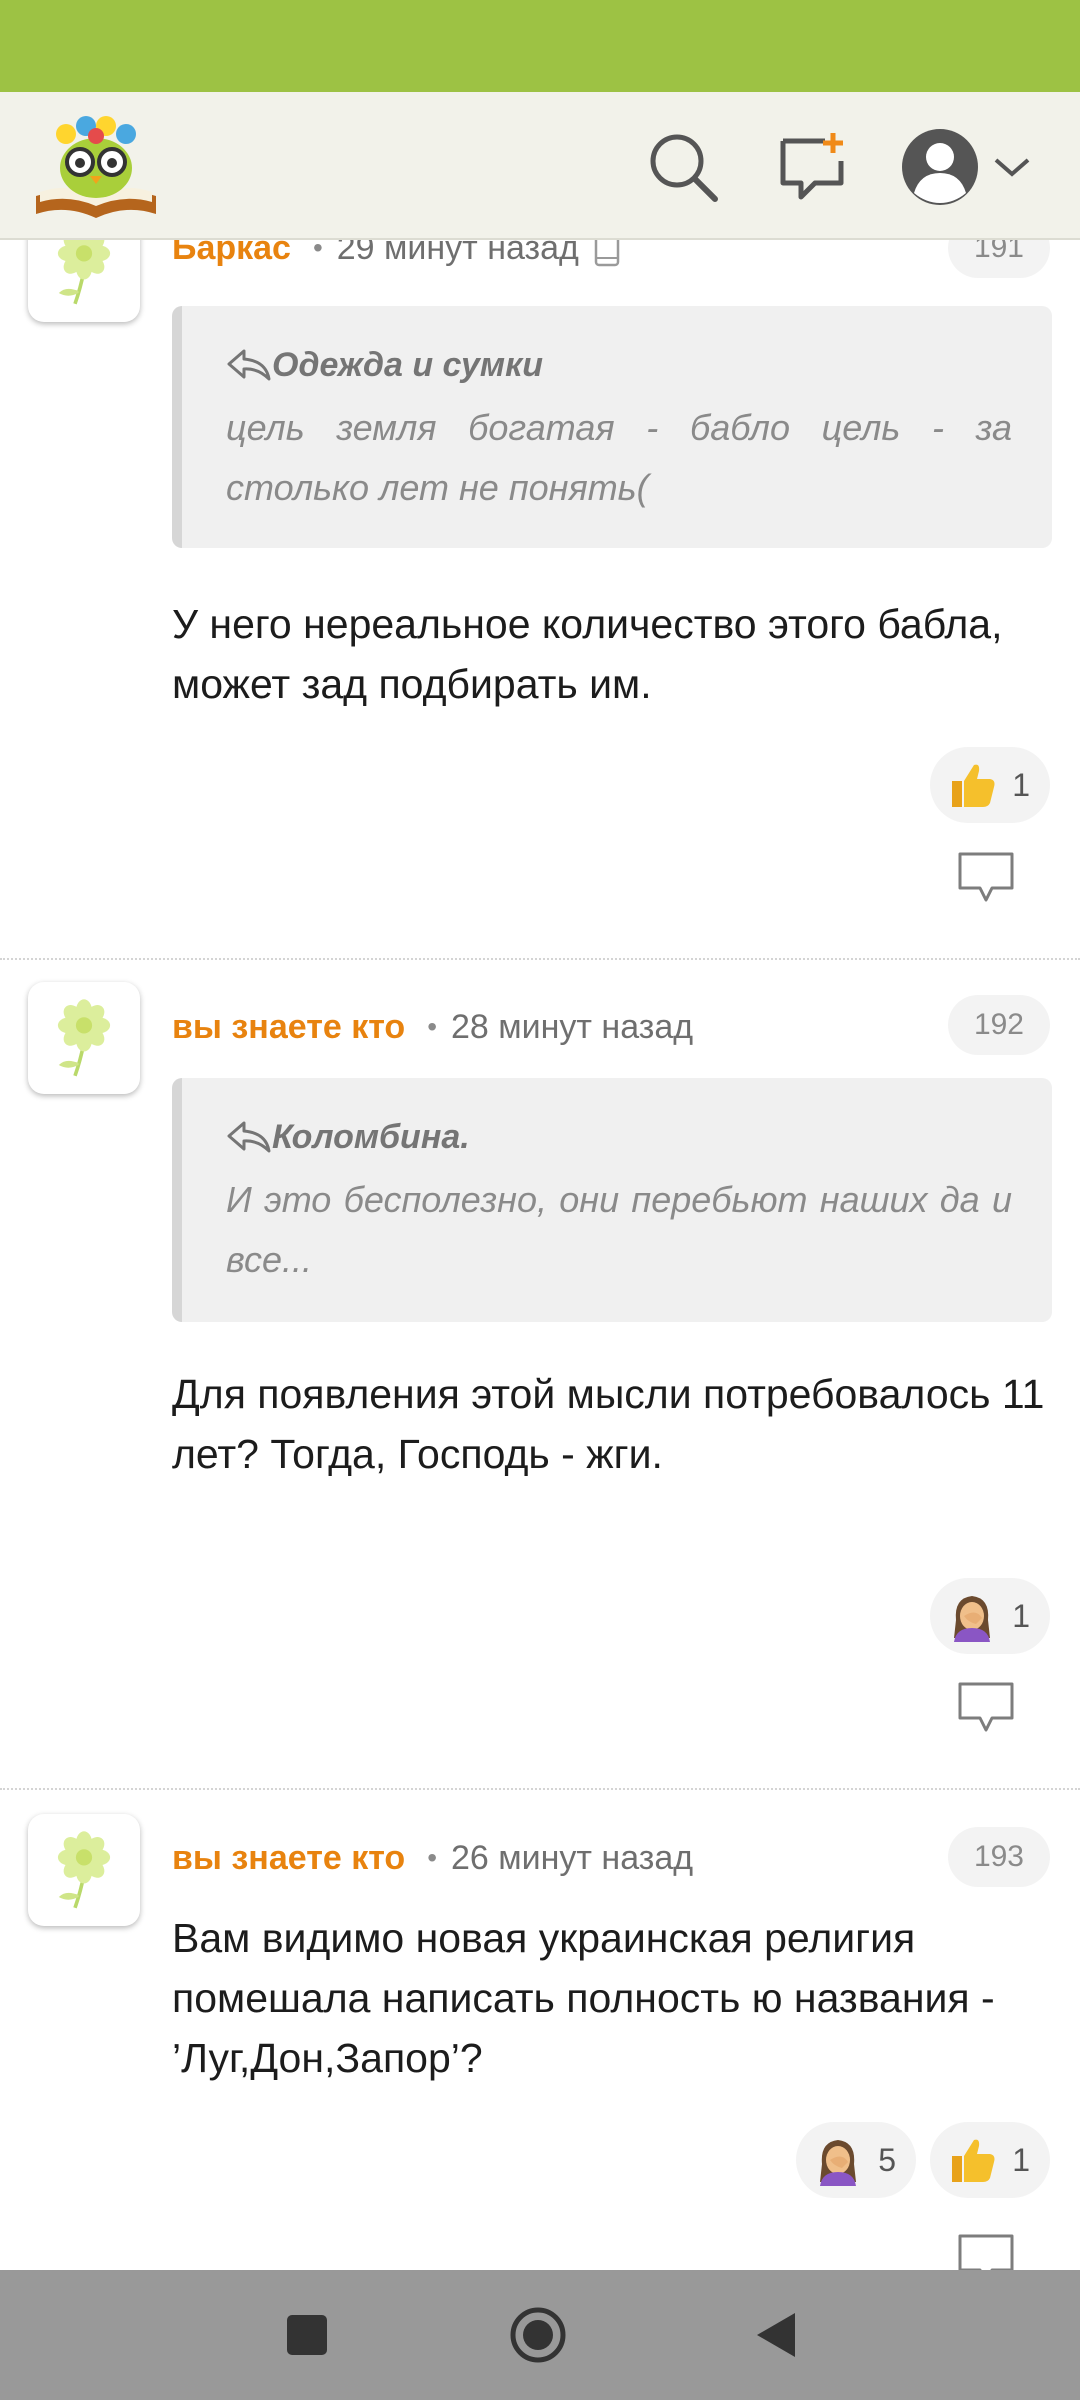  I want to click on comment-number: 193, so click(998, 1857).